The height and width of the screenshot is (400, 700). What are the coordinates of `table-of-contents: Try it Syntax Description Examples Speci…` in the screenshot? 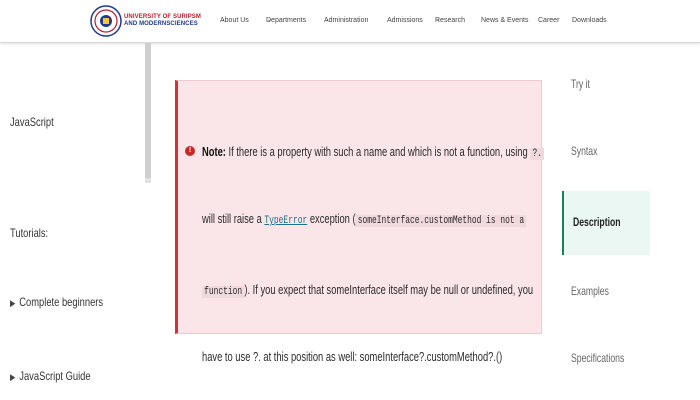 It's located at (622, 231).